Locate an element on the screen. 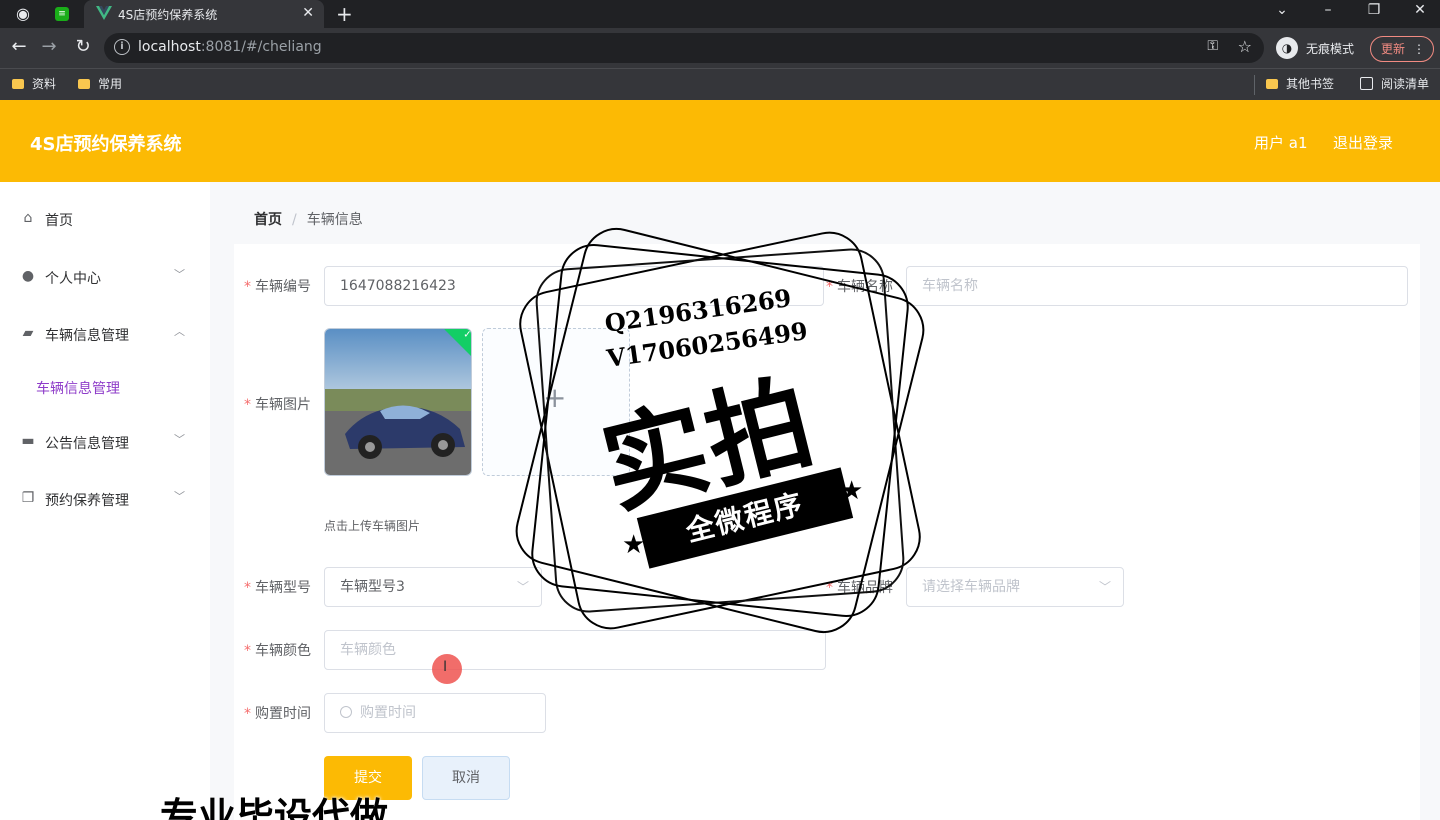 This screenshot has width=1440, height=820. user-icon: ● is located at coordinates (28, 276).